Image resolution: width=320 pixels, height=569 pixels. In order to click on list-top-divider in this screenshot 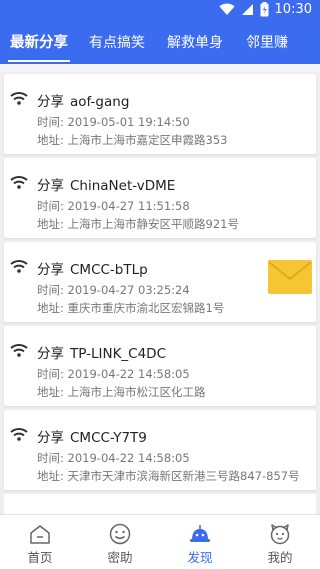, I will do `click(160, 68)`.